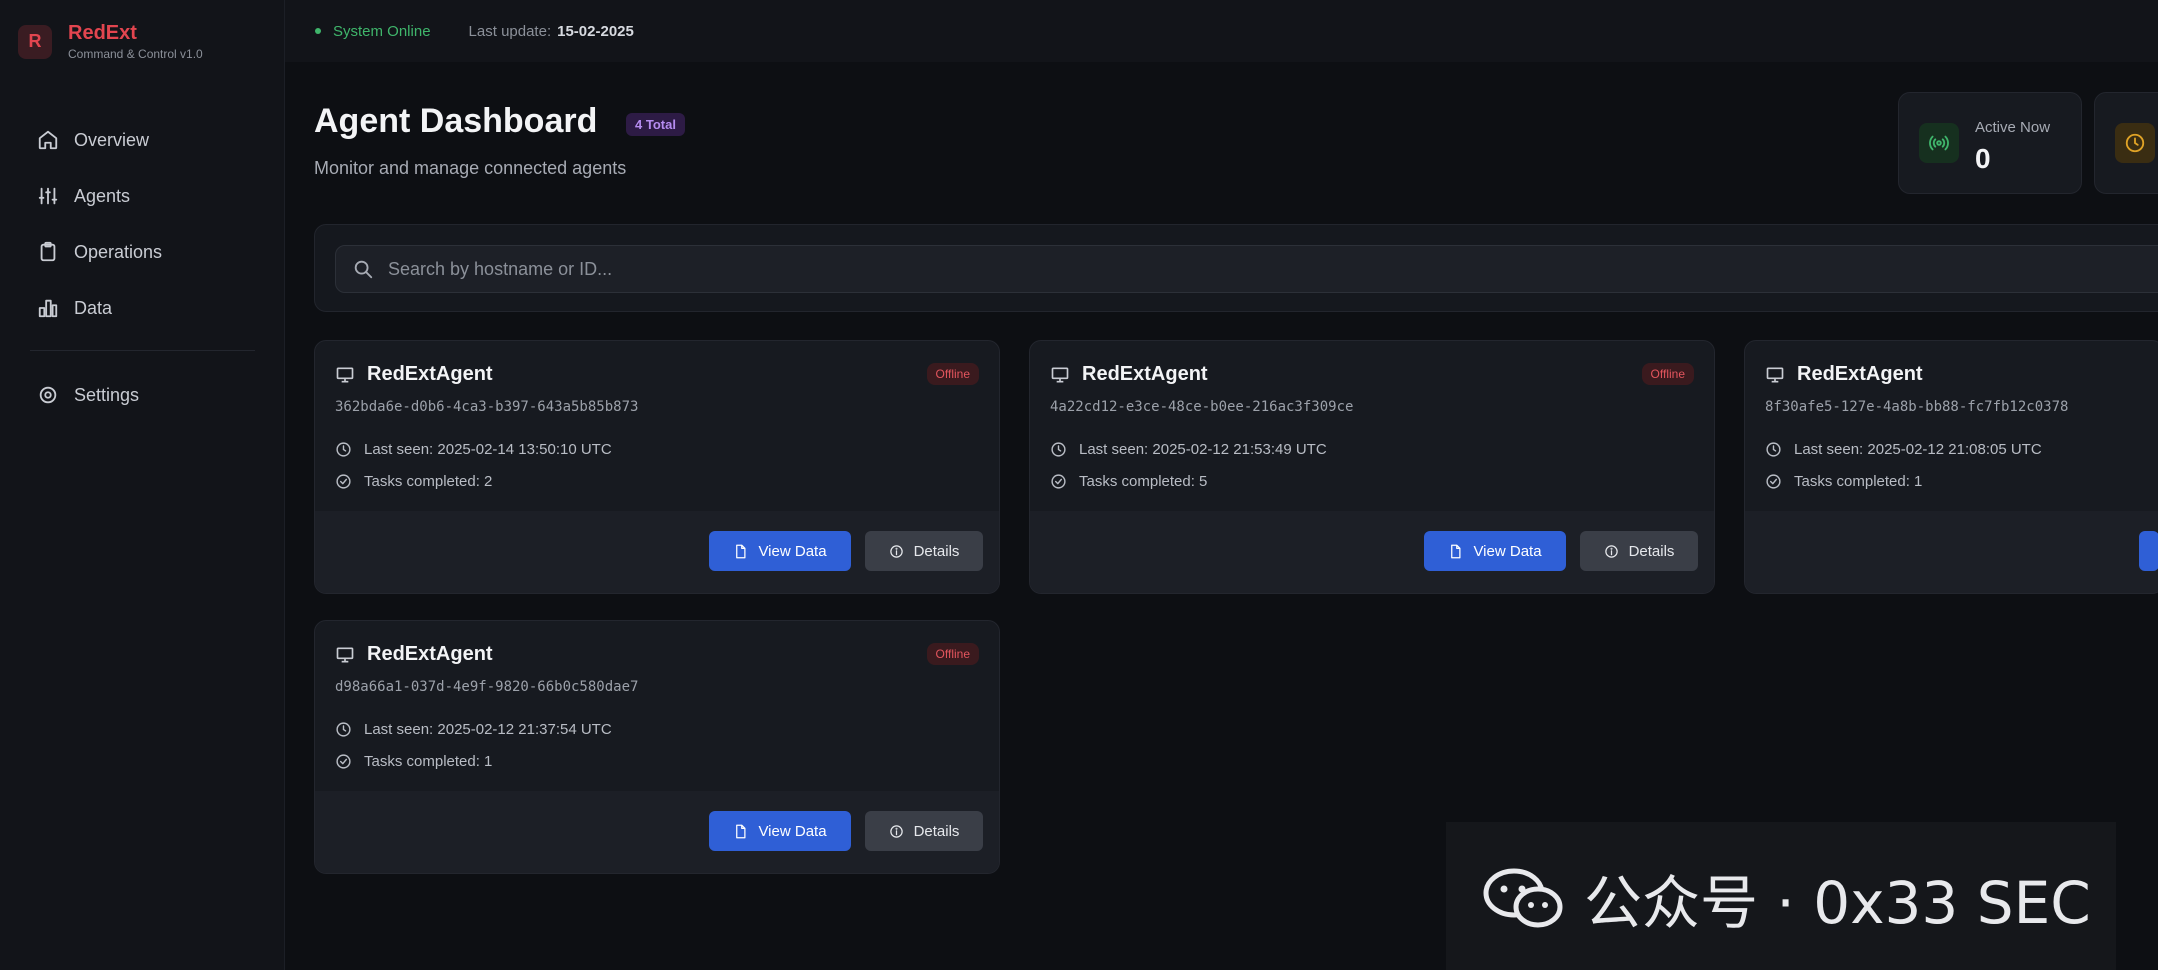 Image resolution: width=2158 pixels, height=970 pixels. I want to click on bar-chart-icon, so click(48, 308).